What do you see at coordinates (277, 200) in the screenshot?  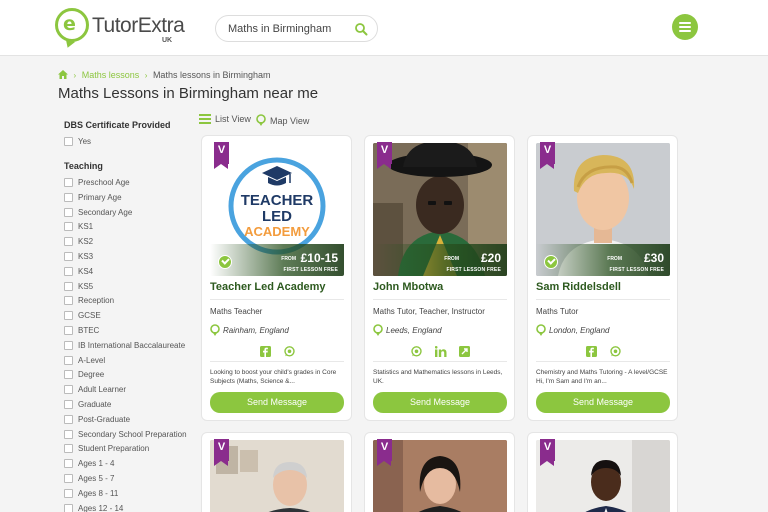 I see `logo-line-1: TEACHER` at bounding box center [277, 200].